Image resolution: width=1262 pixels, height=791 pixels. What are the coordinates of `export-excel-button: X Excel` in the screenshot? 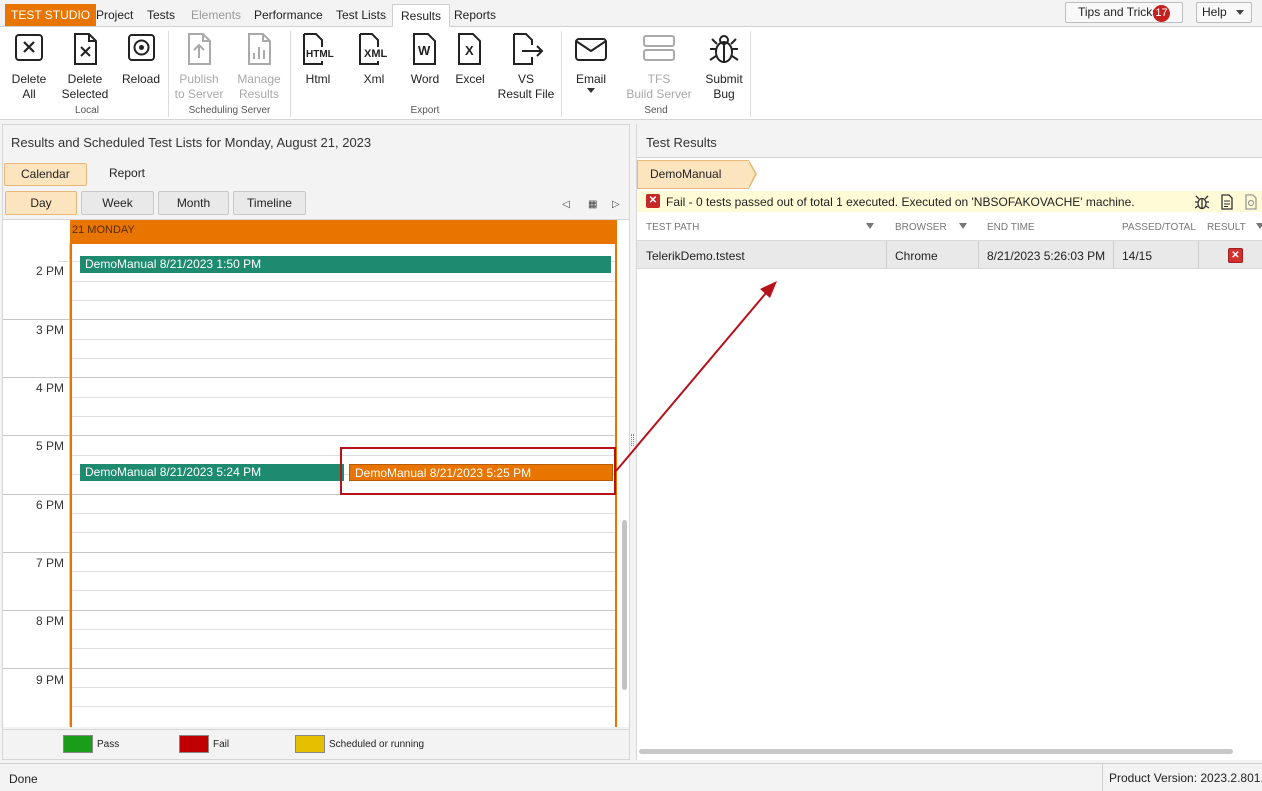 It's located at (470, 68).